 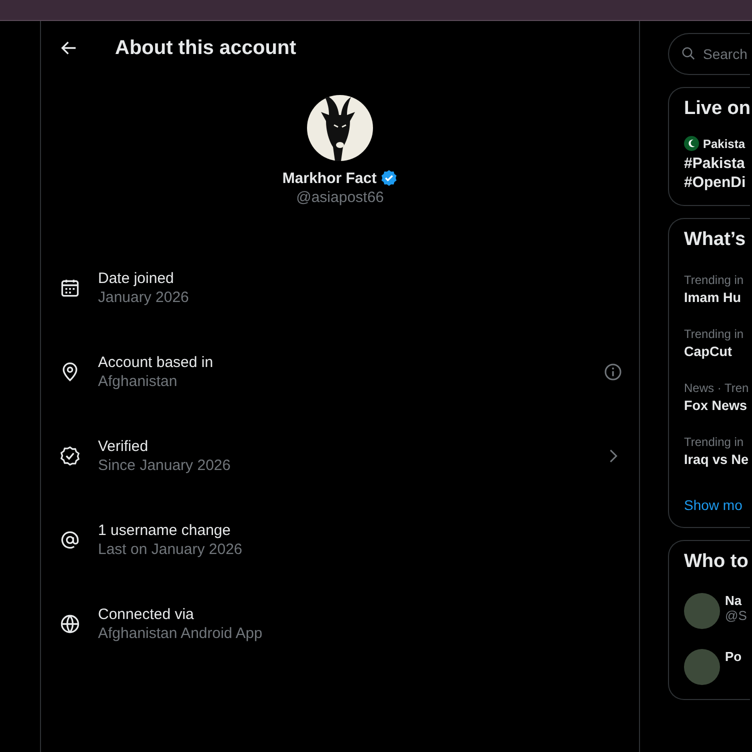 I want to click on verified-badge-icon, so click(x=70, y=456).